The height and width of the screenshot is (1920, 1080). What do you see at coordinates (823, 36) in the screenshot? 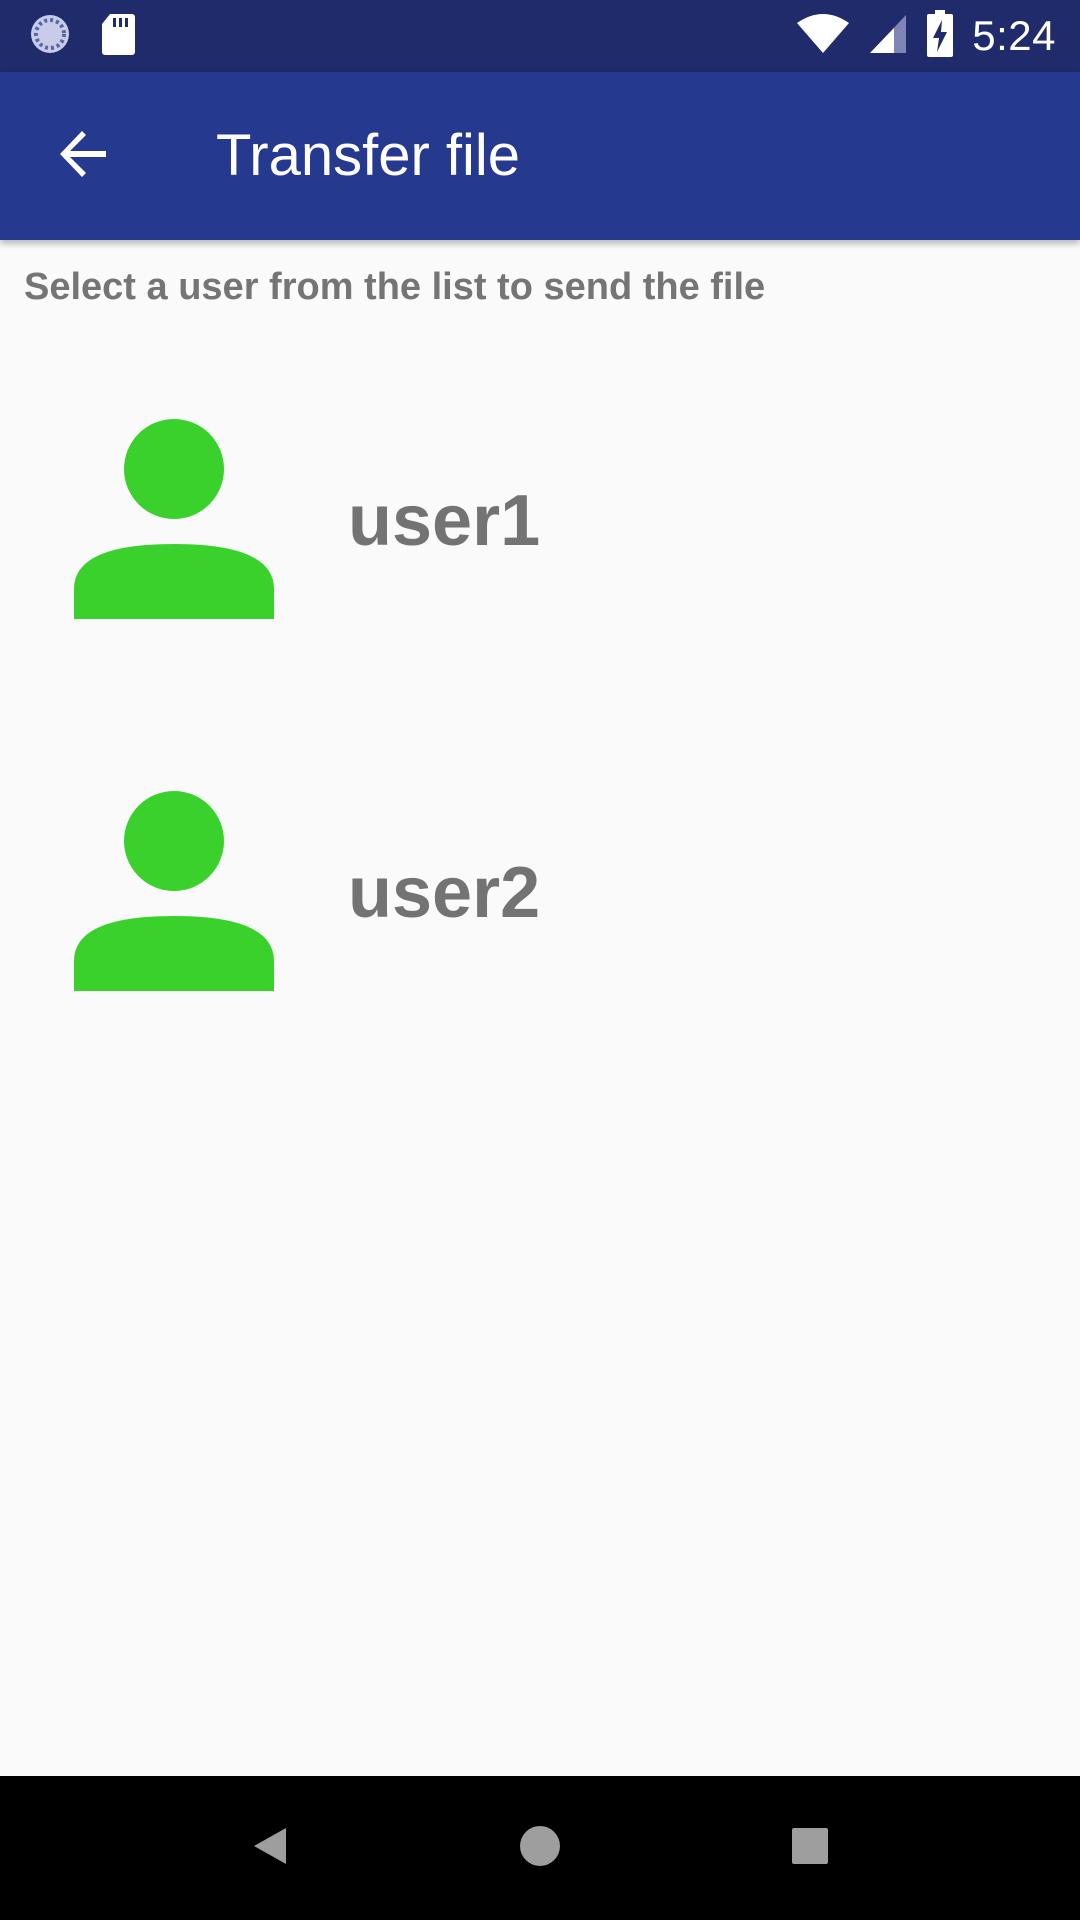
I see `wifi-icon` at bounding box center [823, 36].